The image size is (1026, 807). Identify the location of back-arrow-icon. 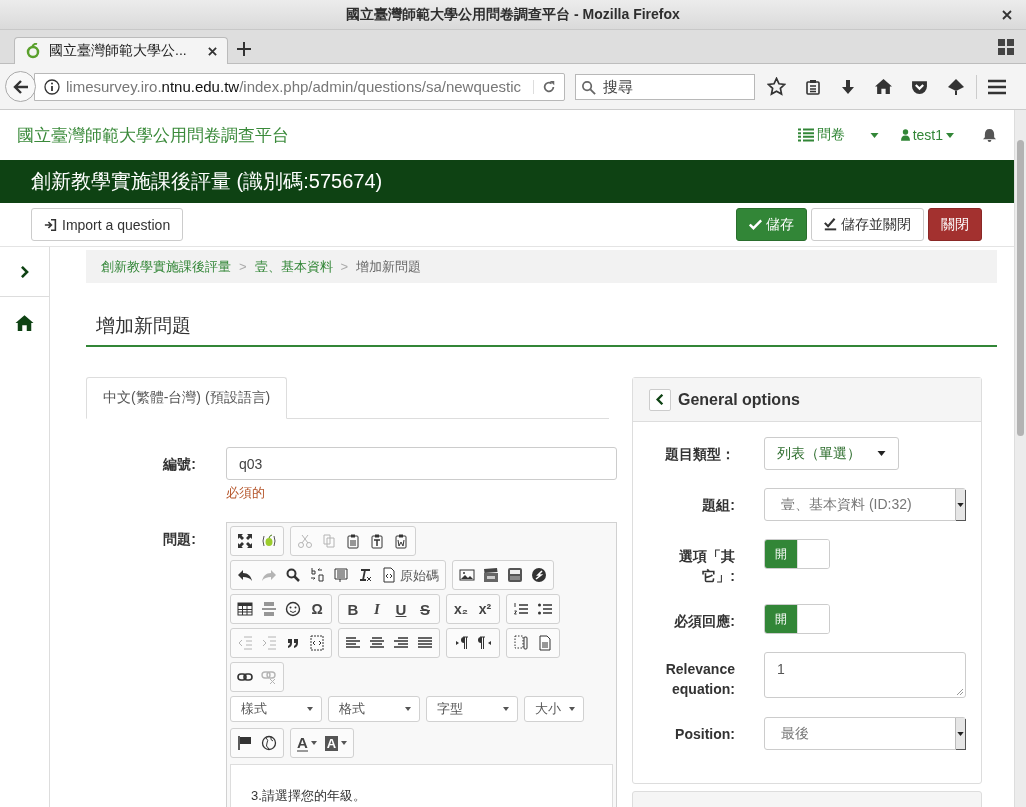
(20, 86).